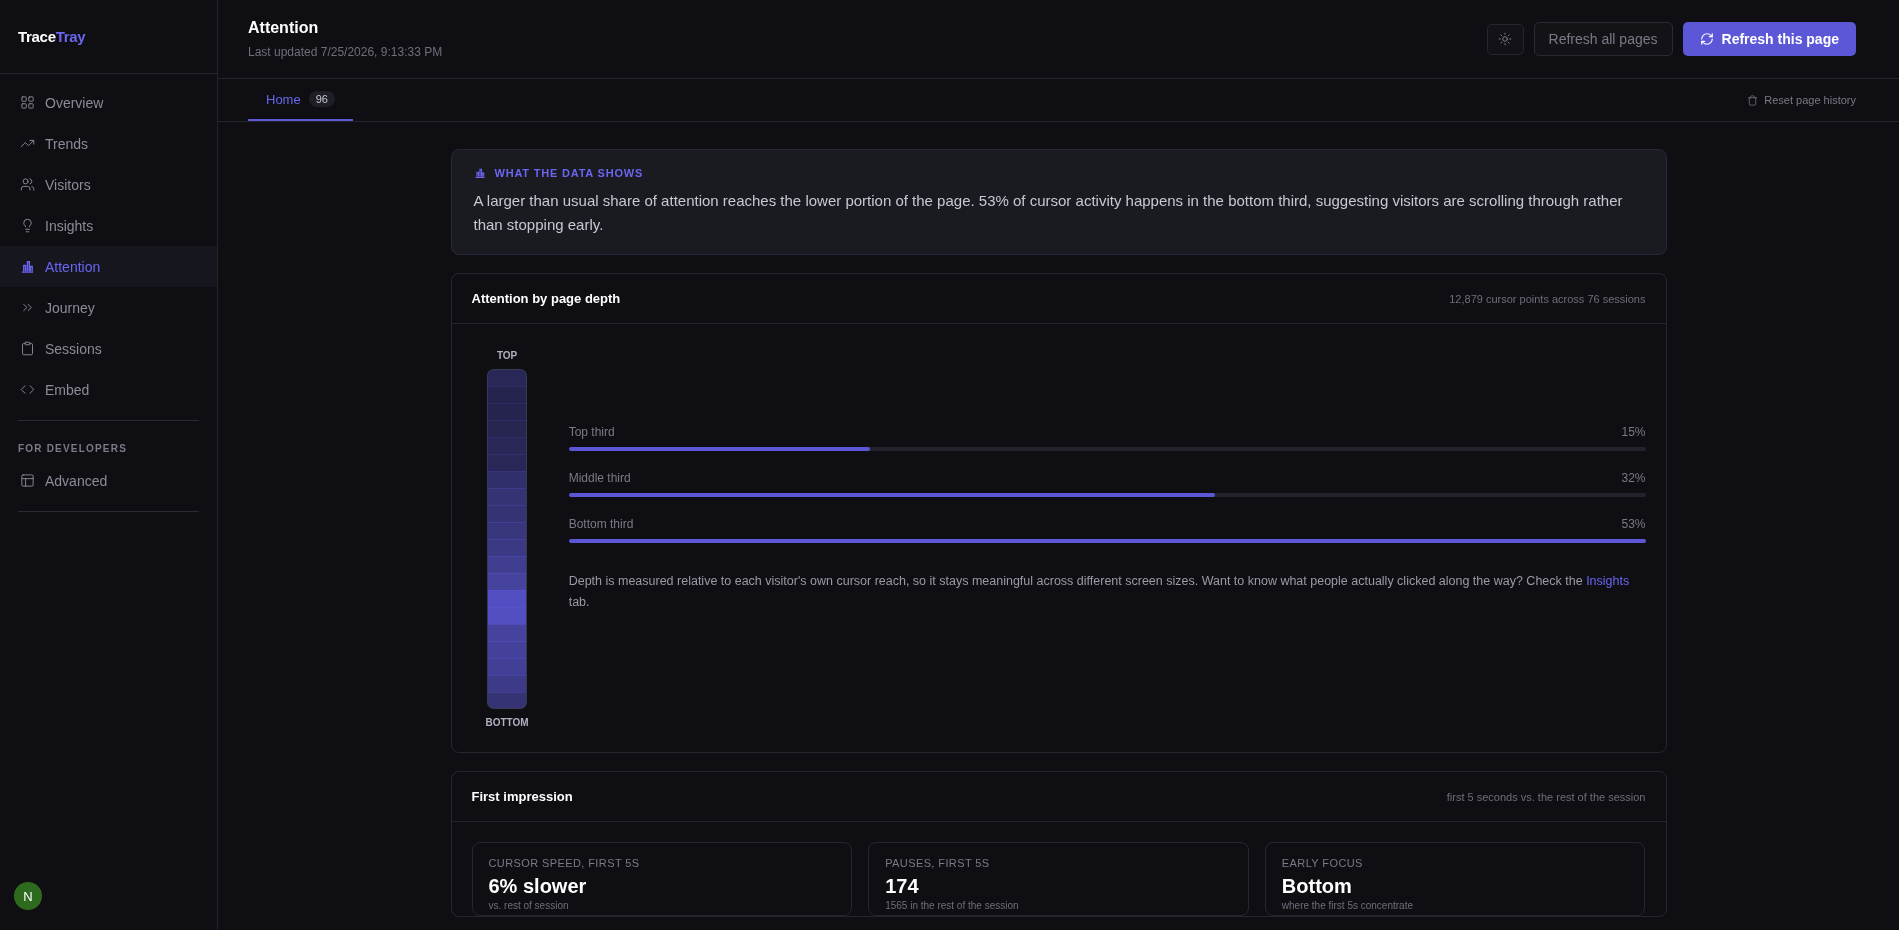 The image size is (1899, 930). Describe the element at coordinates (52, 36) in the screenshot. I see `logo: TraceTray` at that location.